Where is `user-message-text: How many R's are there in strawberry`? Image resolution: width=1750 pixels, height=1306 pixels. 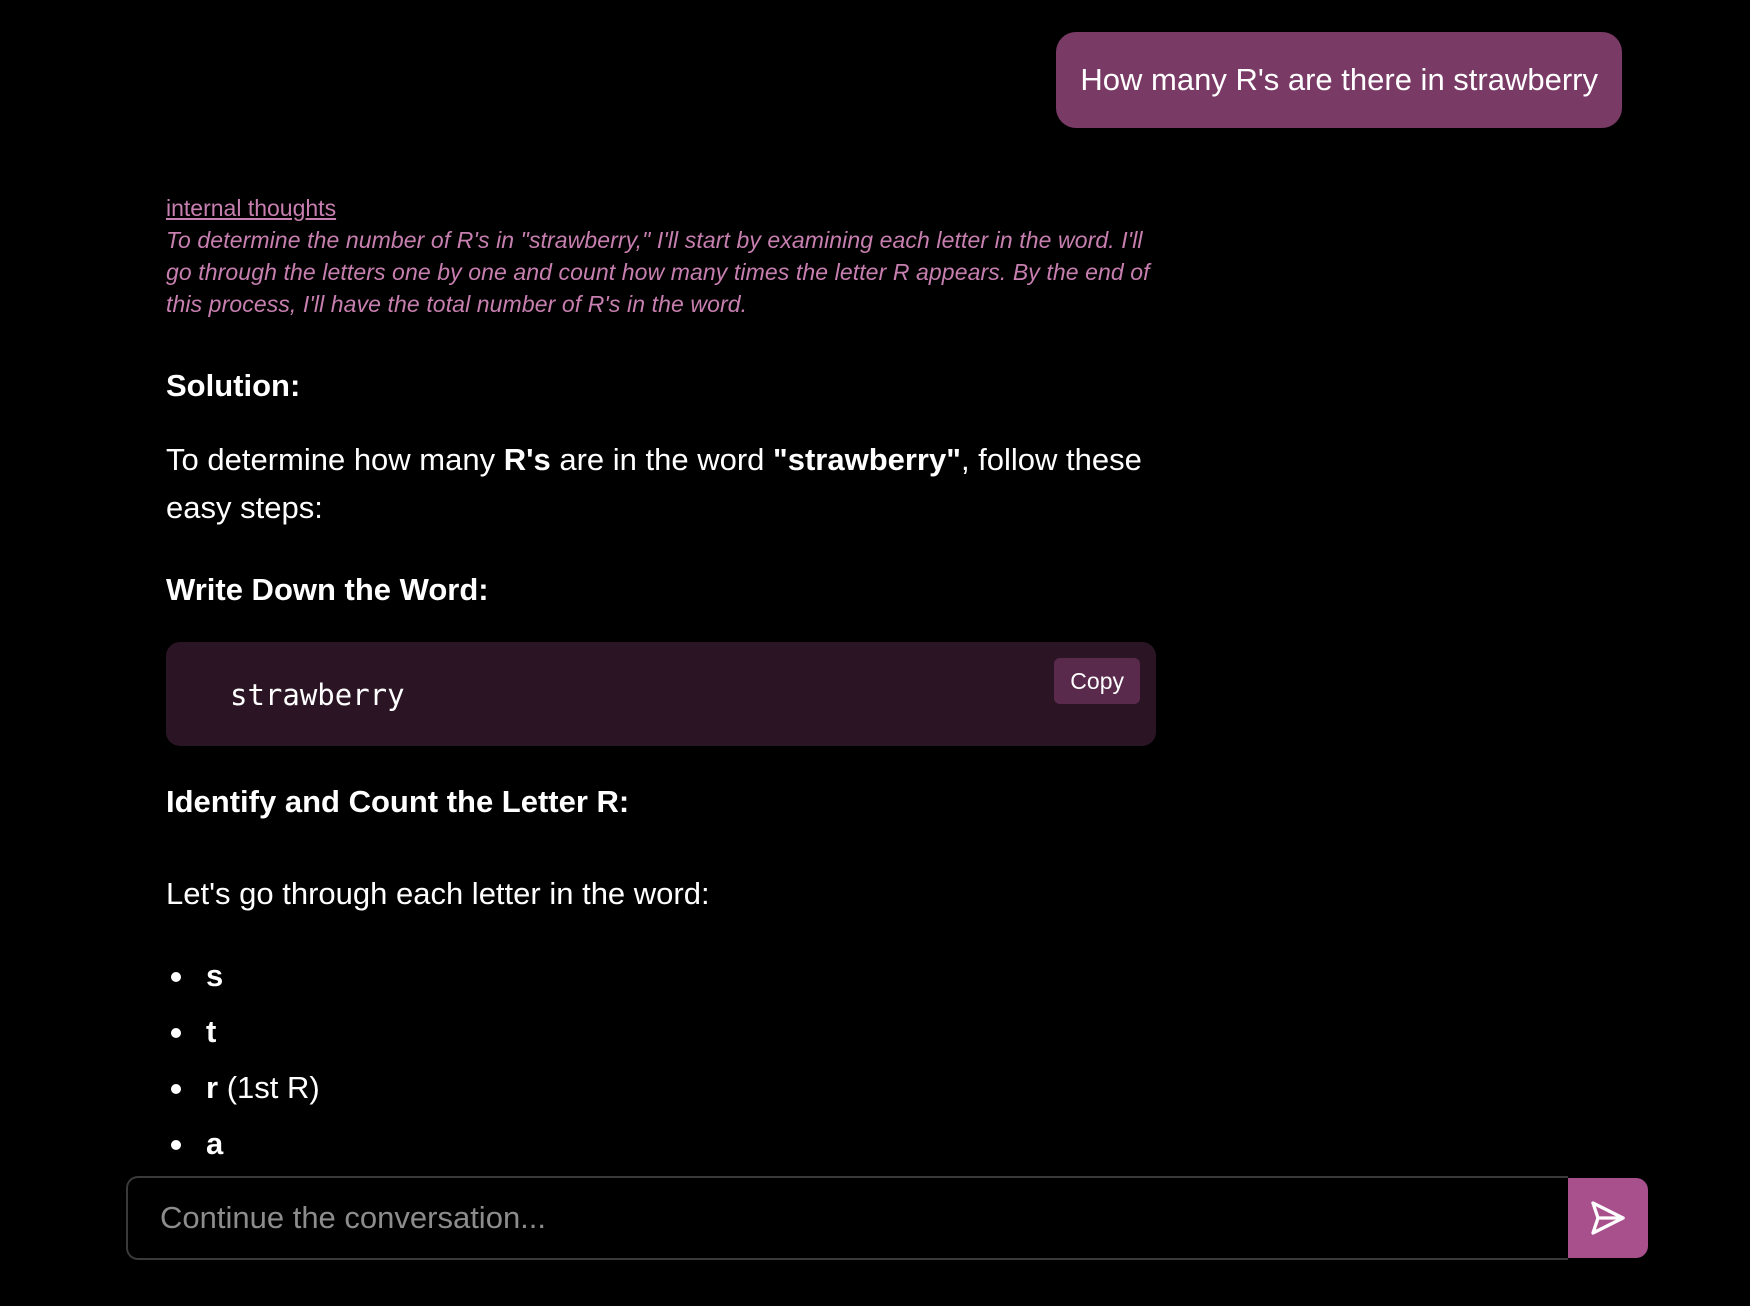 user-message-text: How many R's are there in strawberry is located at coordinates (1339, 79).